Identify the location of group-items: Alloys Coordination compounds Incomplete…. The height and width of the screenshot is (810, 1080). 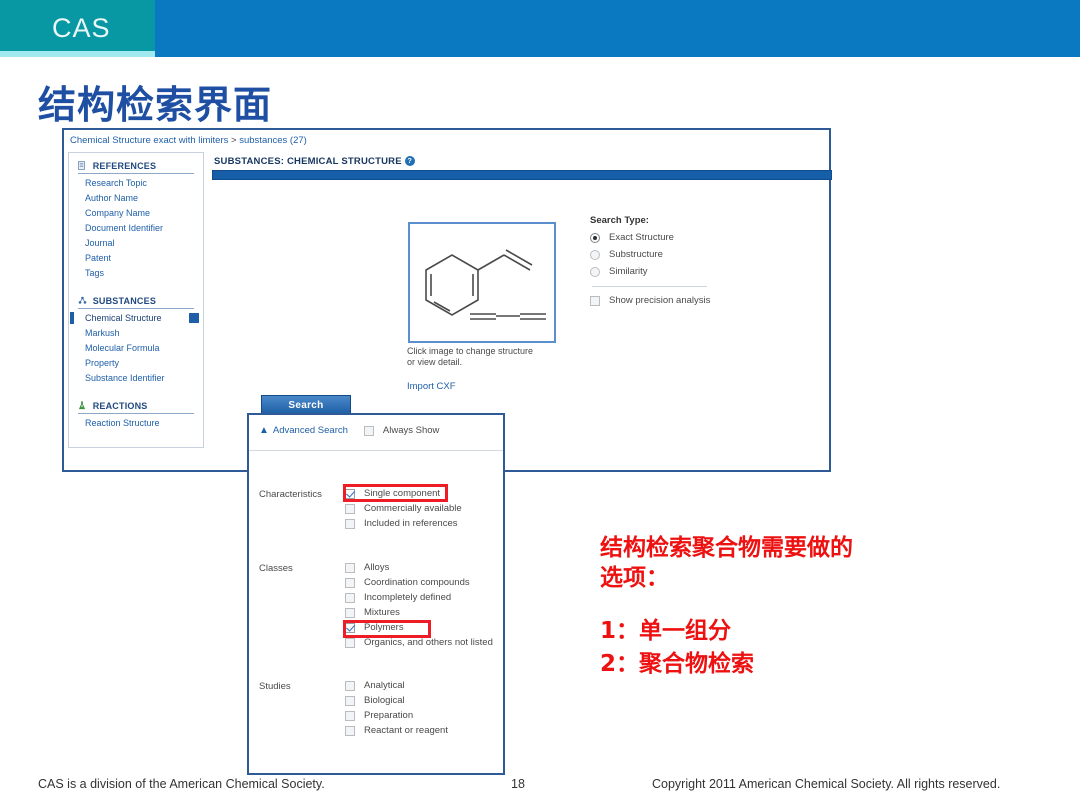
(419, 607).